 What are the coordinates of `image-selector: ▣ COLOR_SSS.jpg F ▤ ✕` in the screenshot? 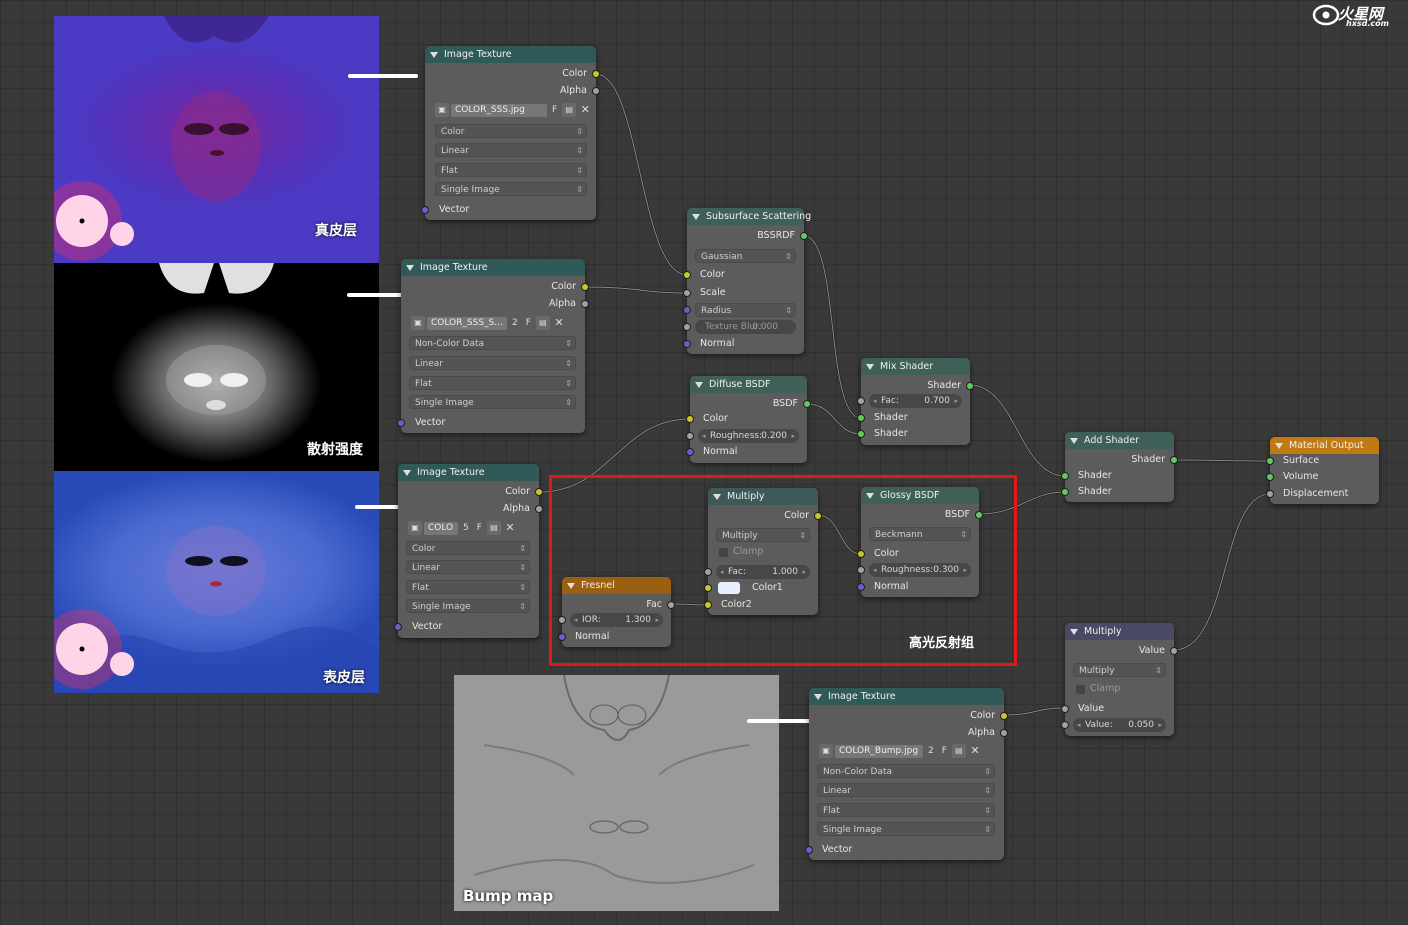 It's located at (513, 110).